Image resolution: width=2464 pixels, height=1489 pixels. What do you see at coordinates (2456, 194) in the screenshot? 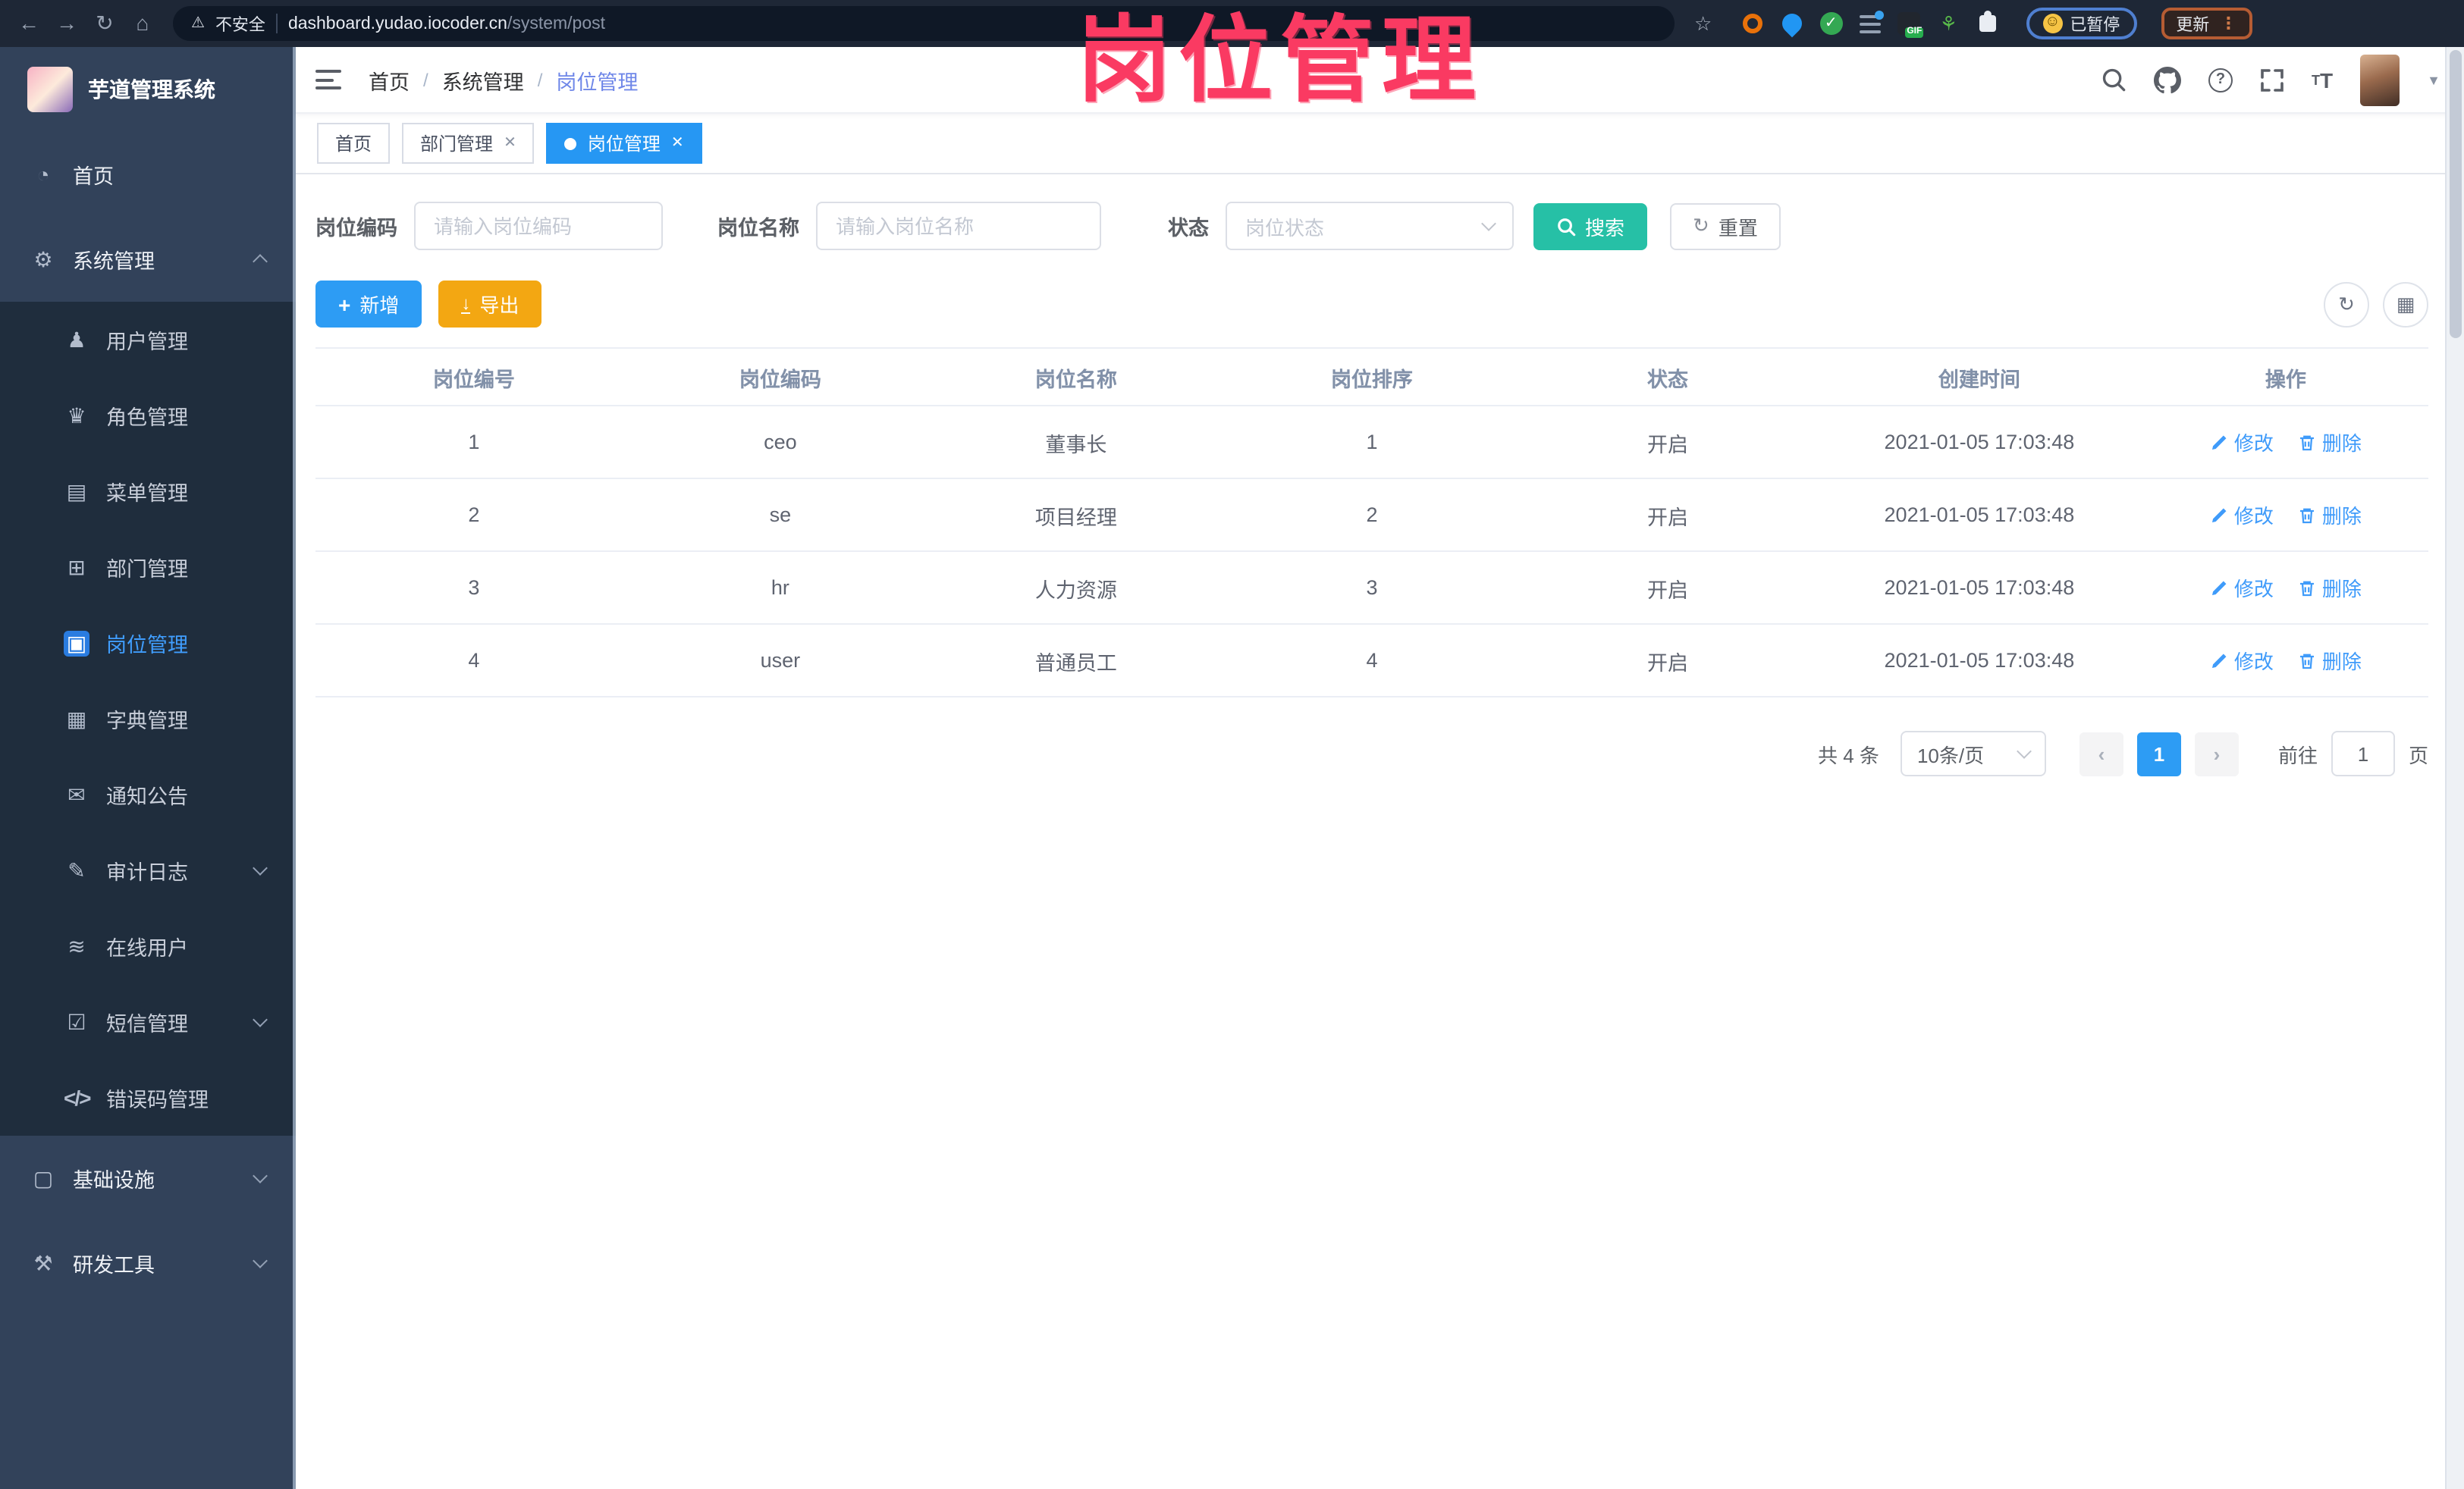
I see `scrollbar-thumb` at bounding box center [2456, 194].